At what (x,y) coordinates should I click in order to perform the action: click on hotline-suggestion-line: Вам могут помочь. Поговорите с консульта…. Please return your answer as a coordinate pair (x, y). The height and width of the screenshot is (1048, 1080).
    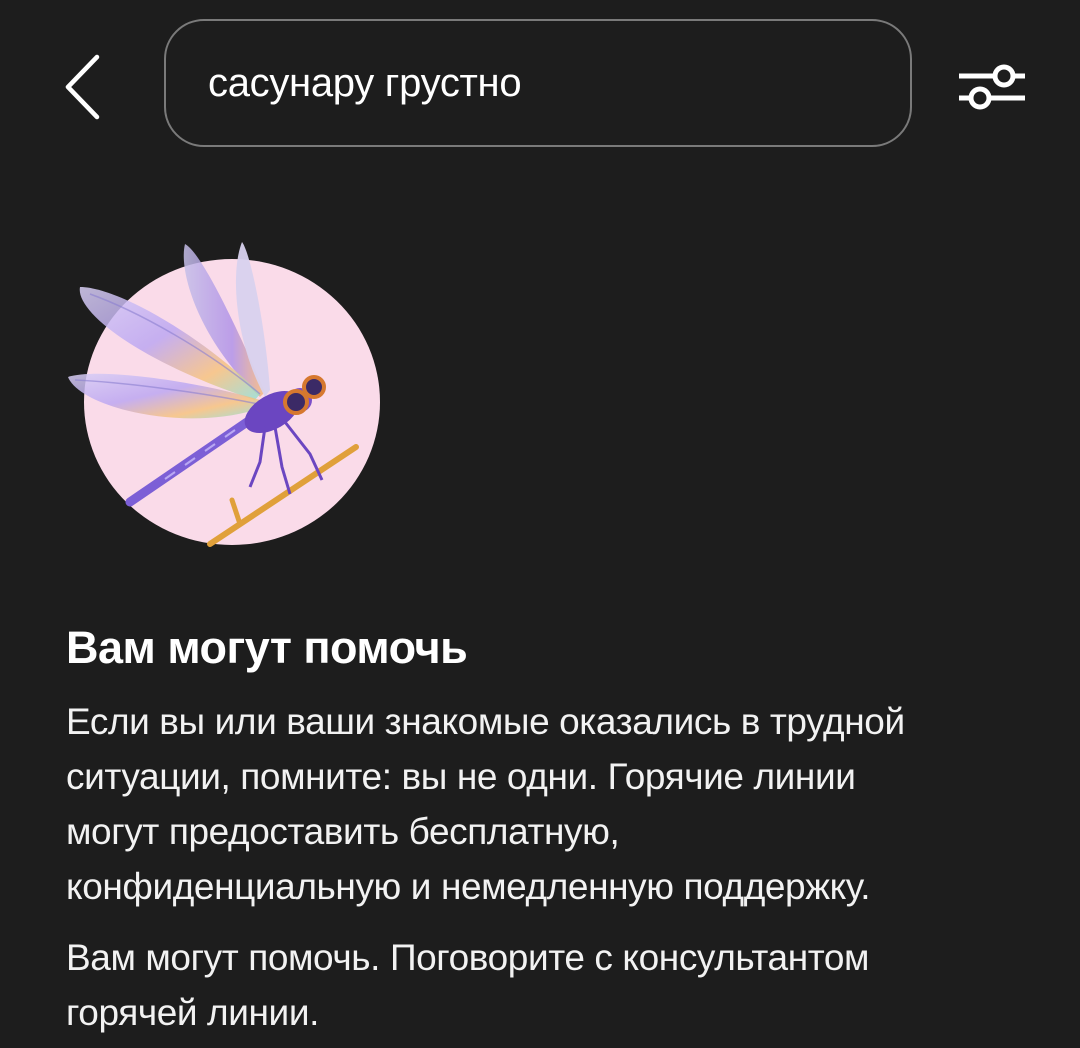
    Looking at the image, I should click on (468, 957).